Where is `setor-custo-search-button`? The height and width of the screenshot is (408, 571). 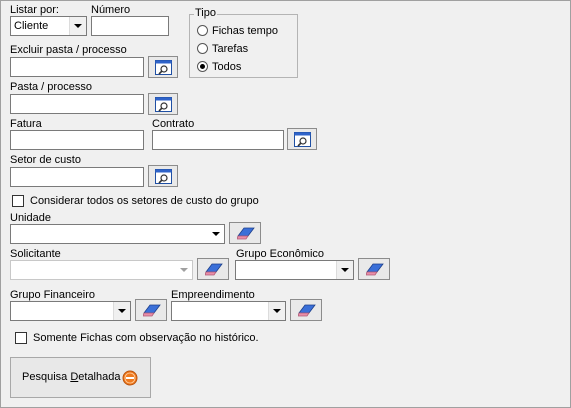
setor-custo-search-button is located at coordinates (163, 176).